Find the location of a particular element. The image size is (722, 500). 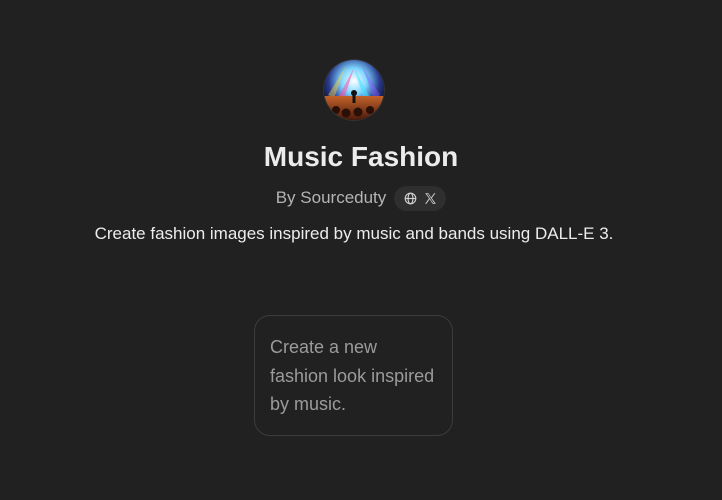

globe-icon is located at coordinates (410, 198).